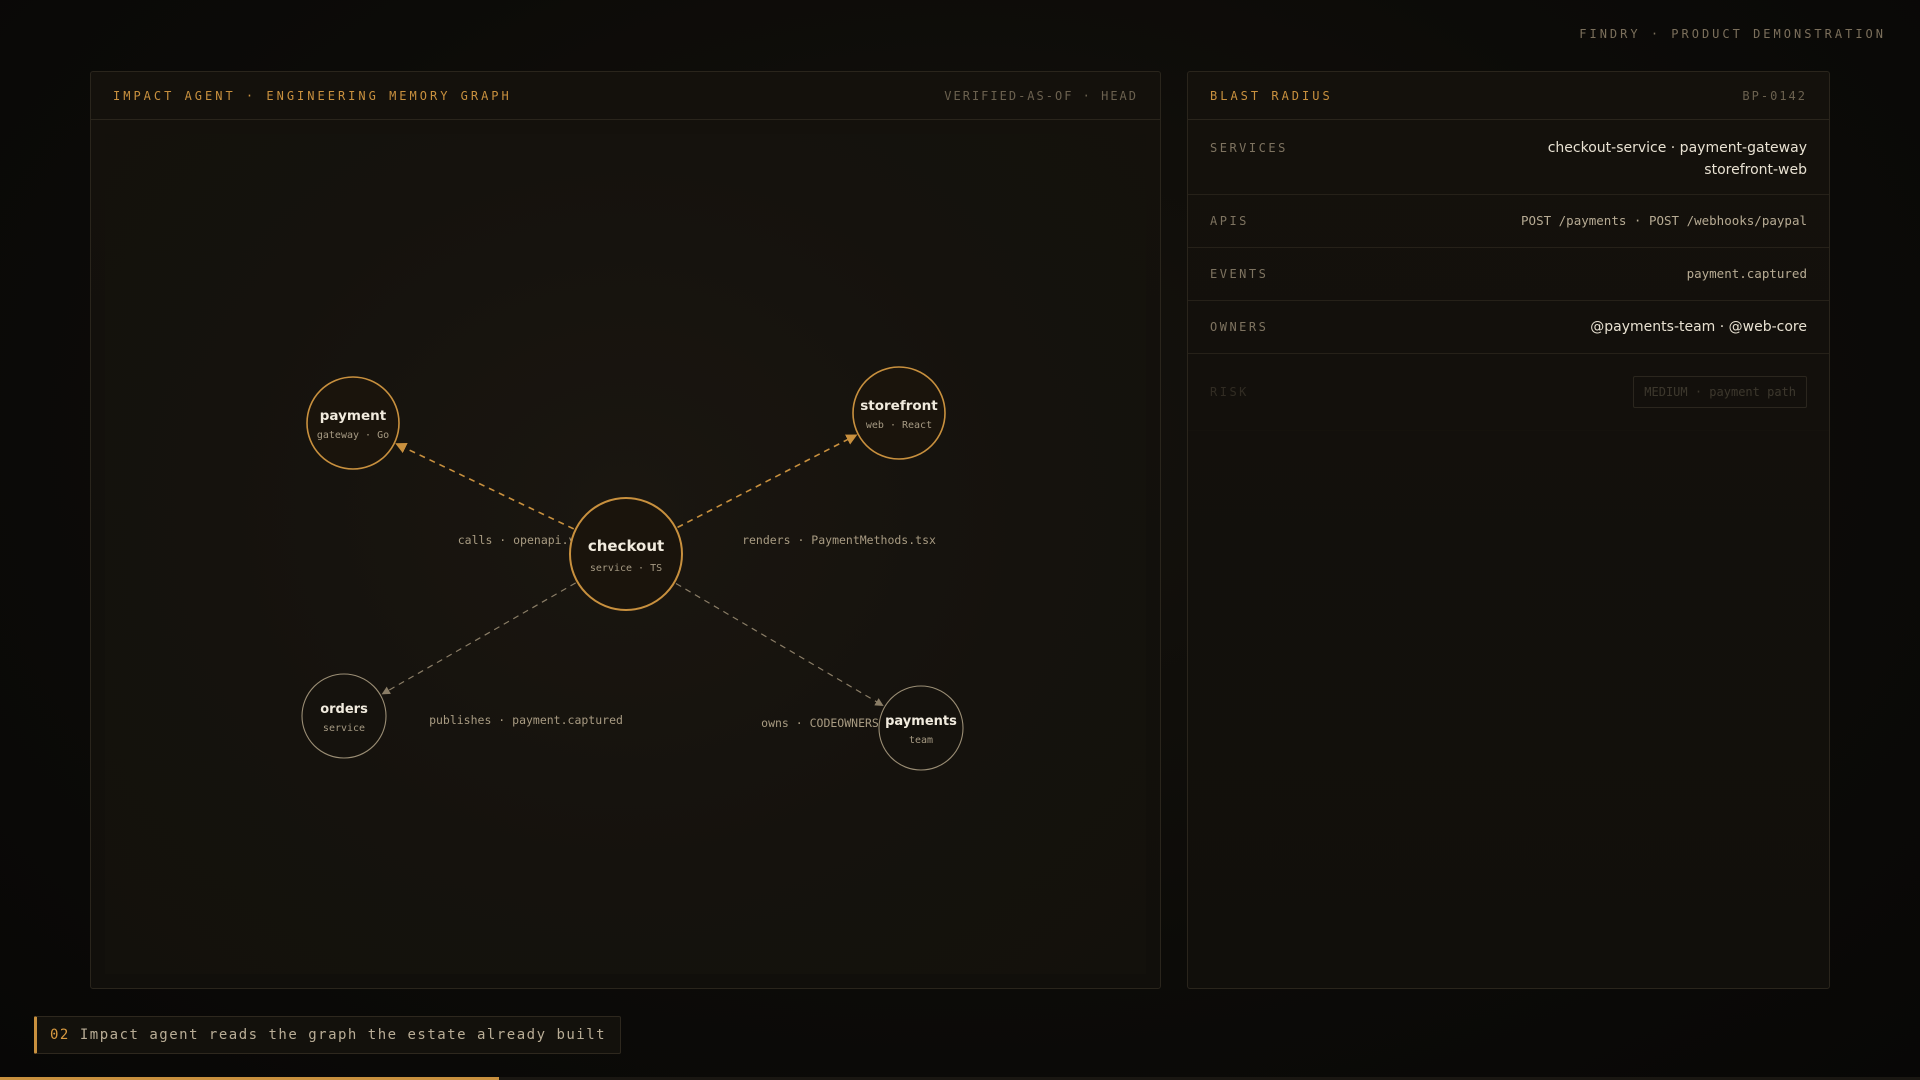 The height and width of the screenshot is (1080, 1920). Describe the element at coordinates (1239, 327) in the screenshot. I see `owners-label: OWNERS` at that location.